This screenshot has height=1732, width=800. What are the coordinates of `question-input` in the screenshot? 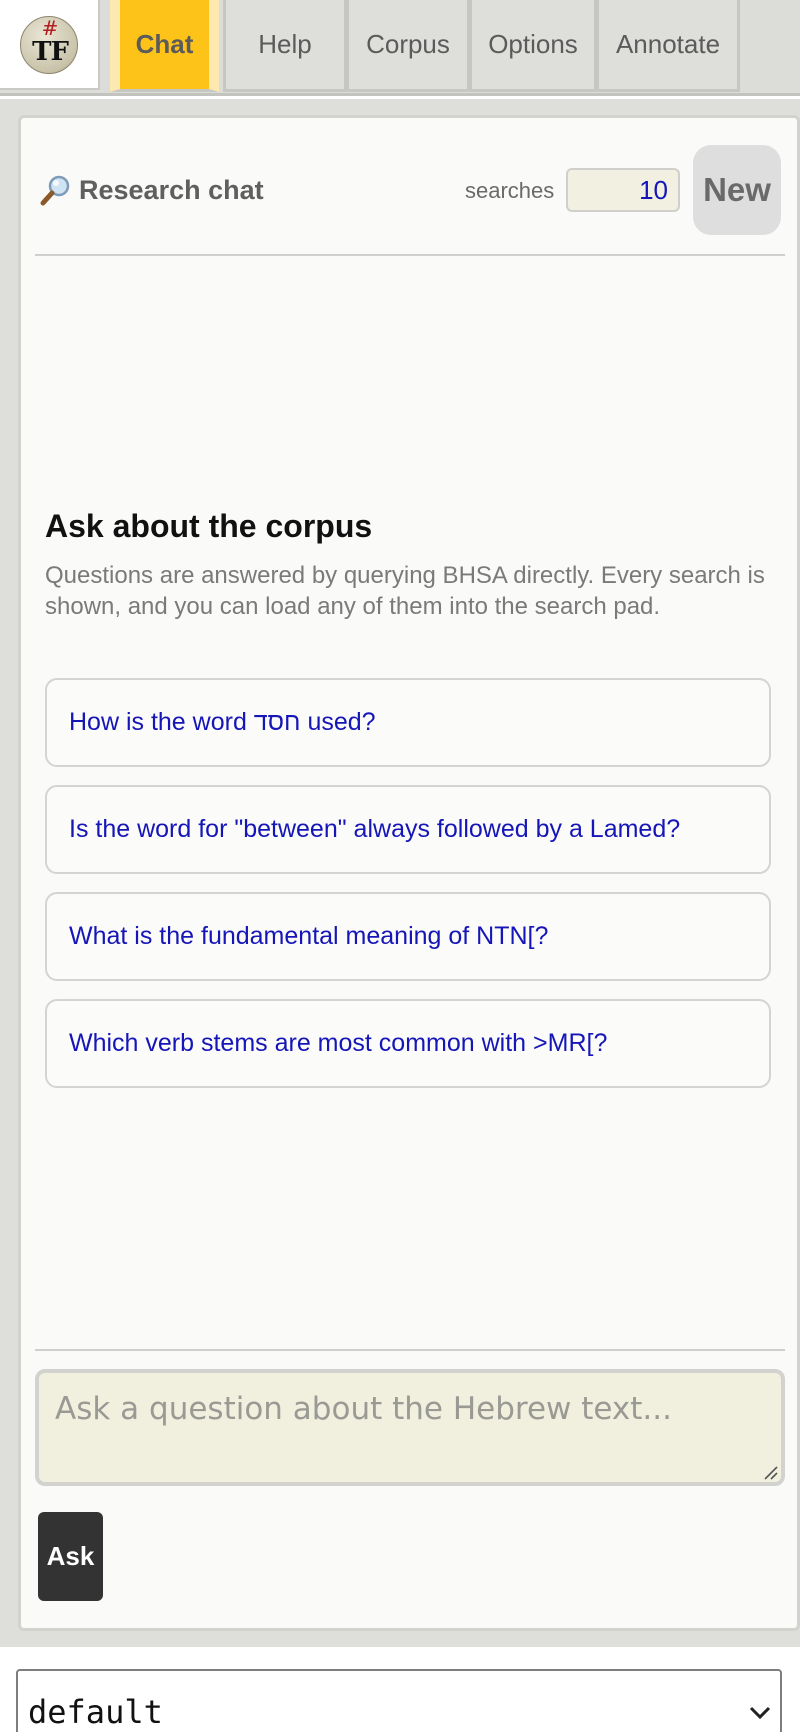 It's located at (410, 1427).